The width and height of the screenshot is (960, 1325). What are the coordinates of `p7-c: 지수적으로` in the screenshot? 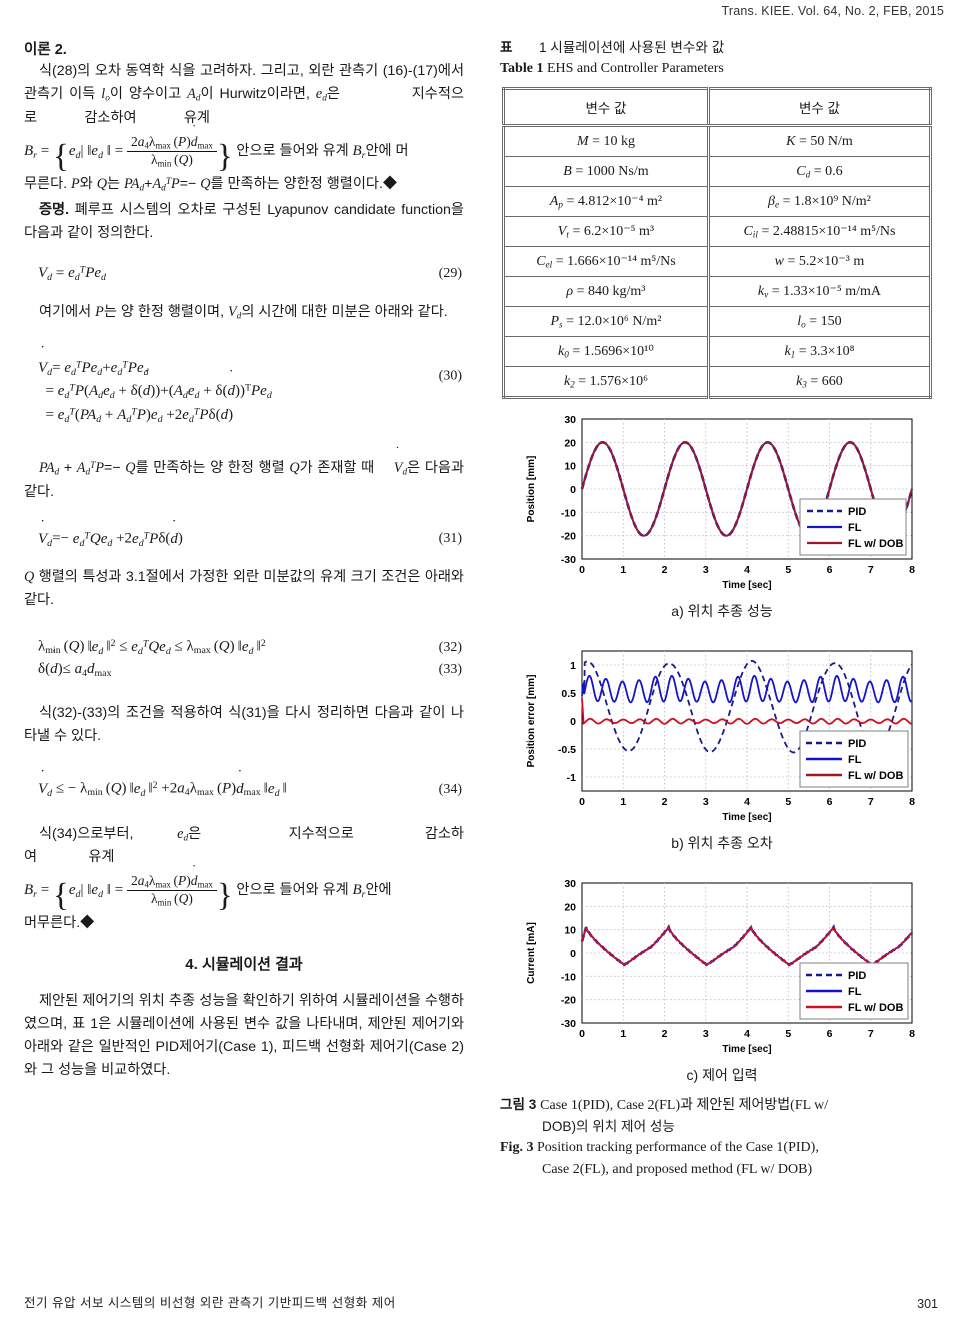 It's located at (321, 833).